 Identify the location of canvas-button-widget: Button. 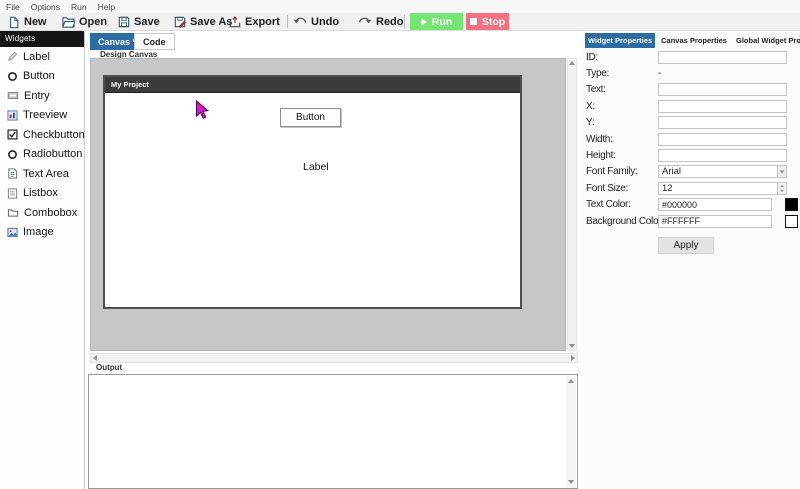
(310, 117).